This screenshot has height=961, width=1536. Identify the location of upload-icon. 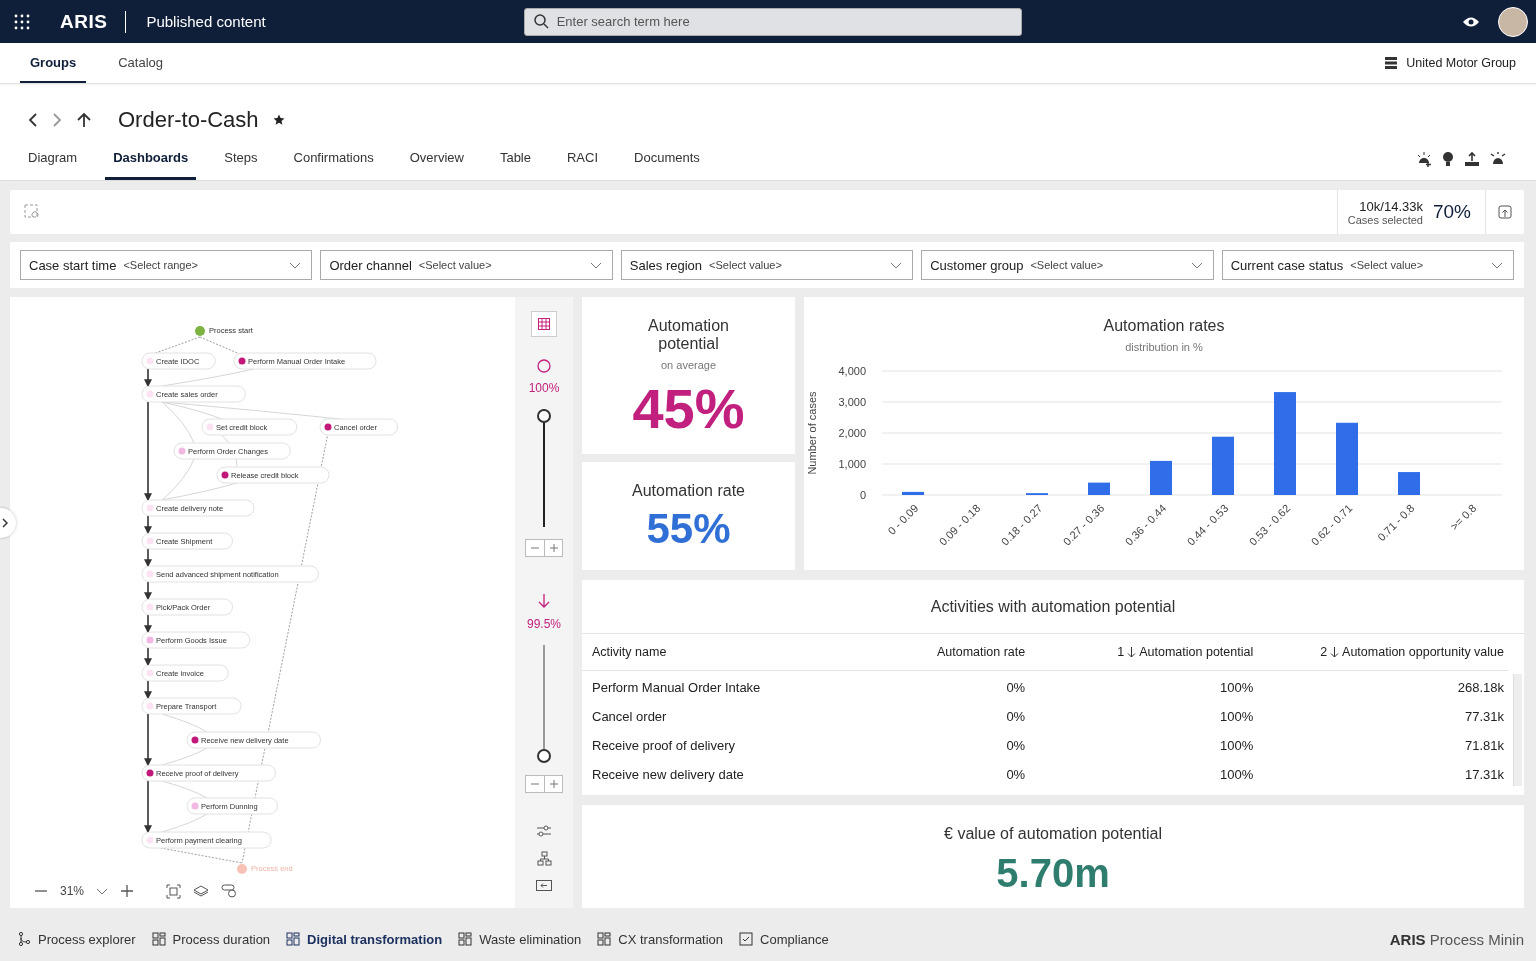
(1472, 159).